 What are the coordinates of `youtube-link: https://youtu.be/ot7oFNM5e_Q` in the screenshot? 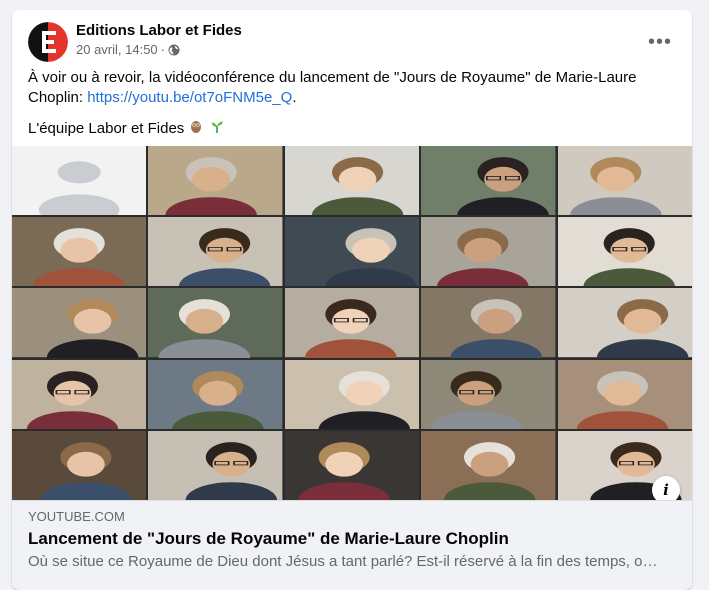 It's located at (189, 97).